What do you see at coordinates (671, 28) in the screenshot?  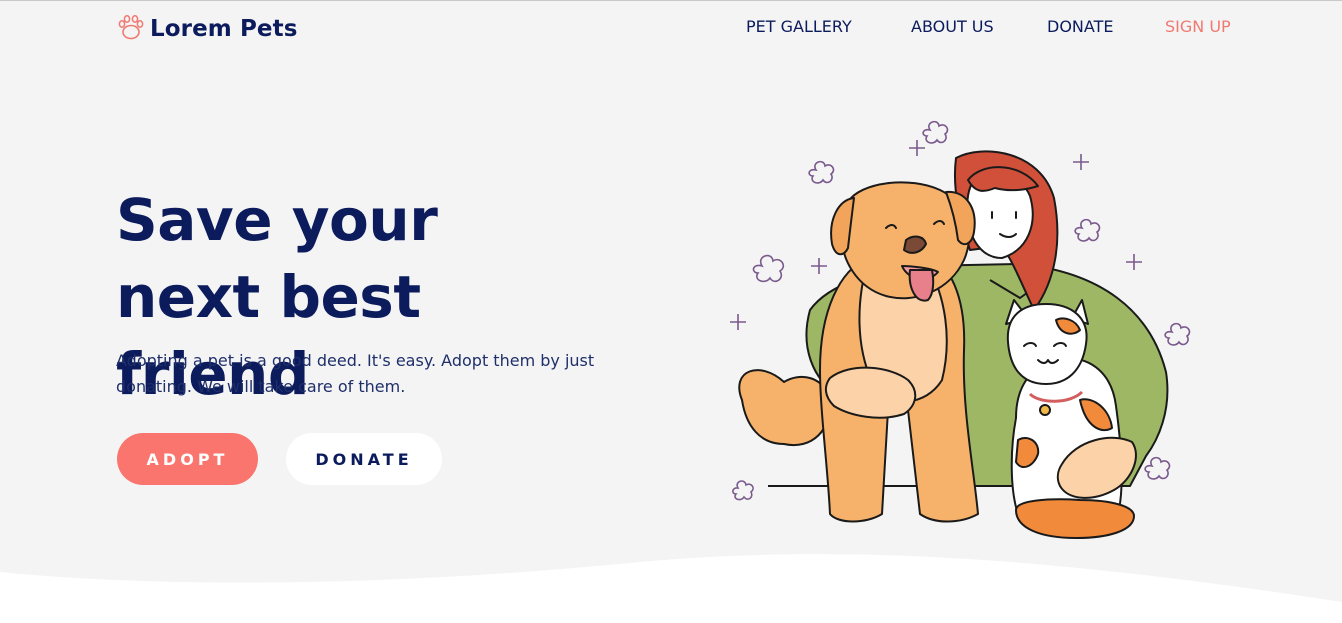 I see `main-nav: PET GALLERY ABOUT US DONATE SIGN UP` at bounding box center [671, 28].